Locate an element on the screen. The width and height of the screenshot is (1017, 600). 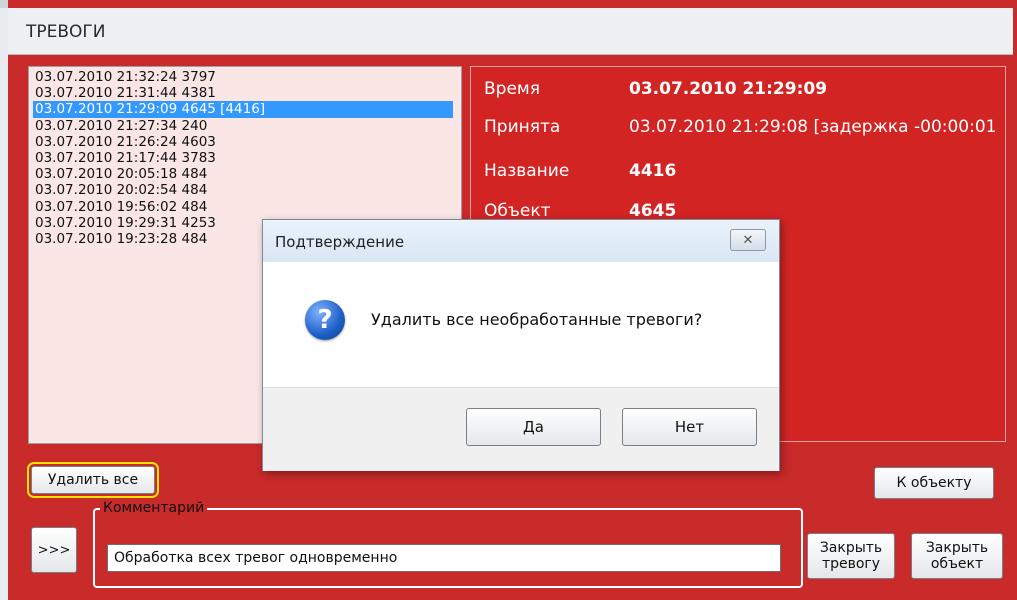
dialog-footer: Да Нет is located at coordinates (521, 429).